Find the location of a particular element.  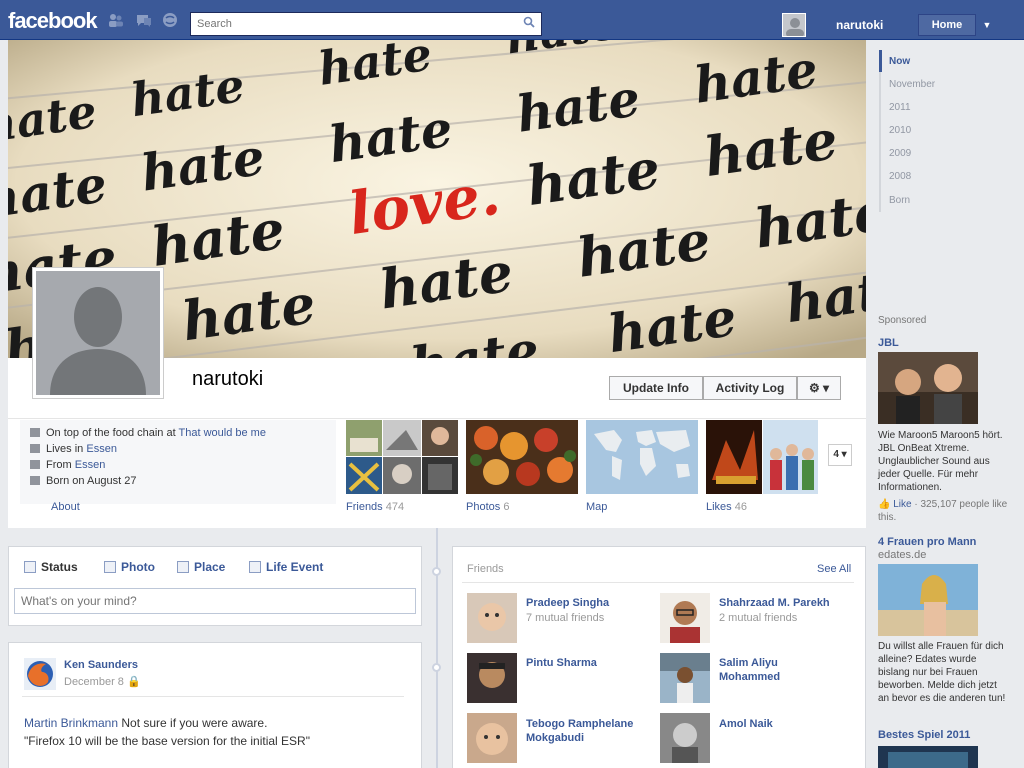

info-from-link: Essen is located at coordinates (90, 465).